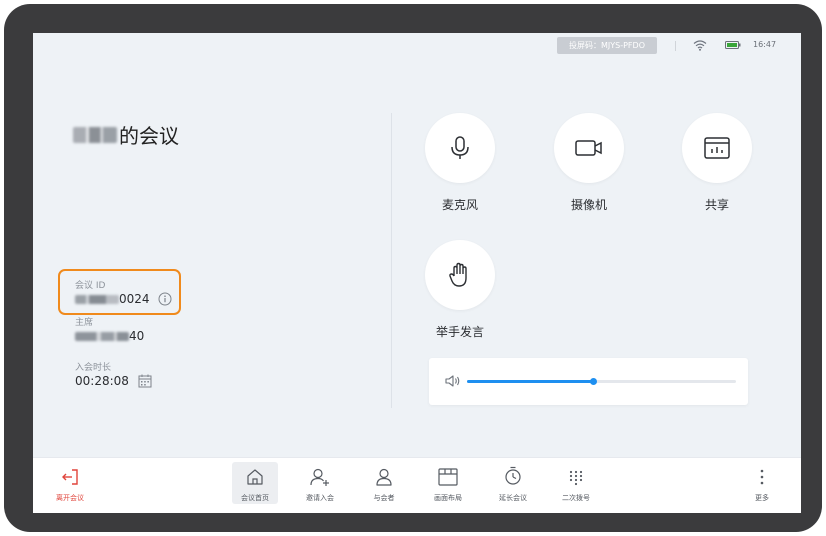 The height and width of the screenshot is (536, 826). What do you see at coordinates (102, 336) in the screenshot?
I see `redacted-host` at bounding box center [102, 336].